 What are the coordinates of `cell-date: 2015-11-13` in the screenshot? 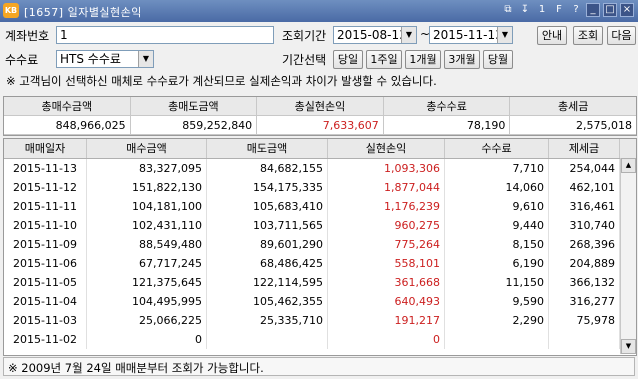 It's located at (45, 168).